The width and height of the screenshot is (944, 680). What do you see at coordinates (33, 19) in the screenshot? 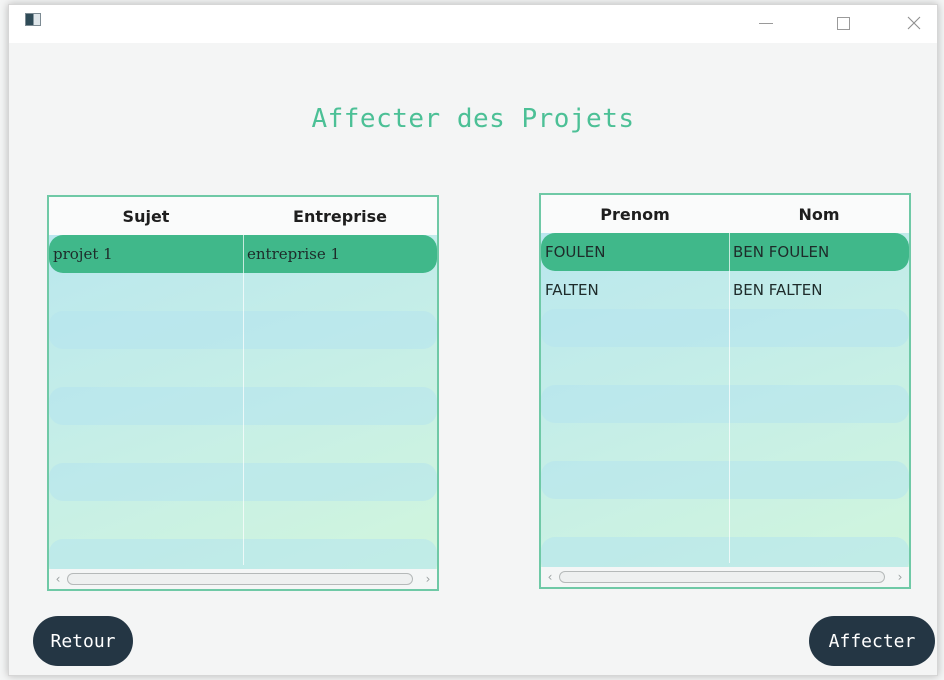
I see `app-icon` at bounding box center [33, 19].